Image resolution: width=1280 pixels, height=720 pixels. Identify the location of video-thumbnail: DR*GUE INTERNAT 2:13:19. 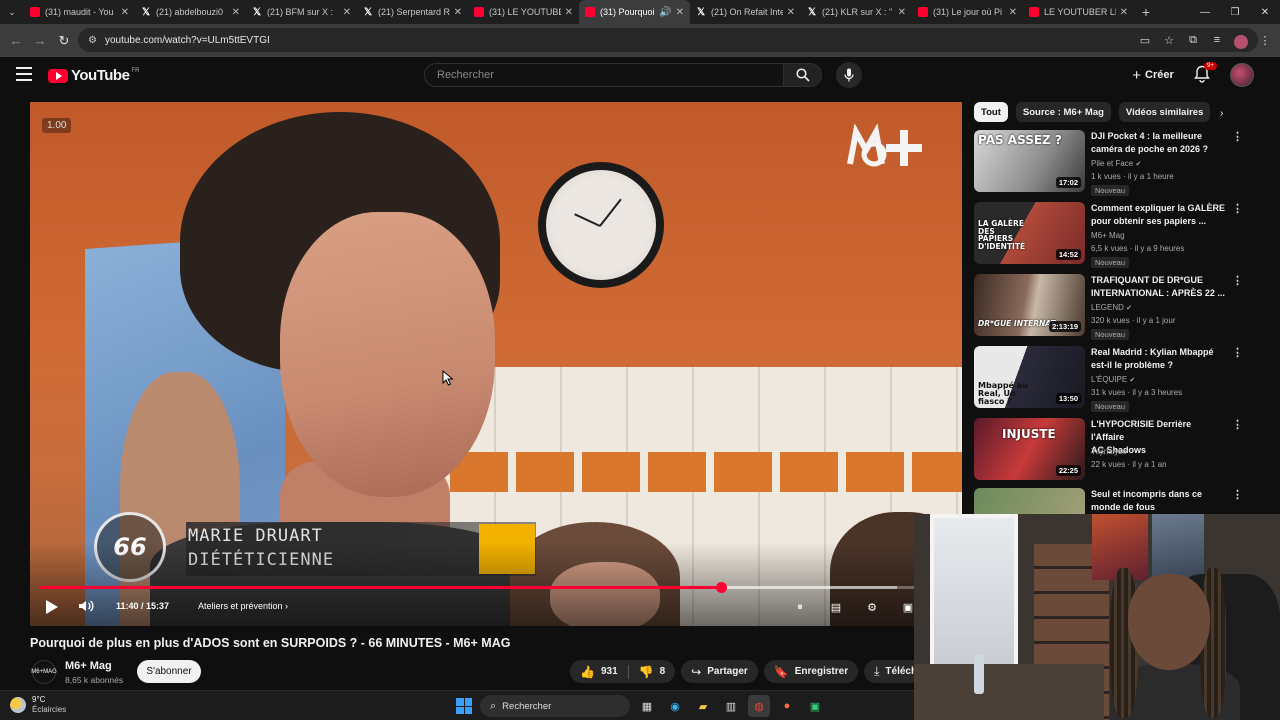
(1029, 305).